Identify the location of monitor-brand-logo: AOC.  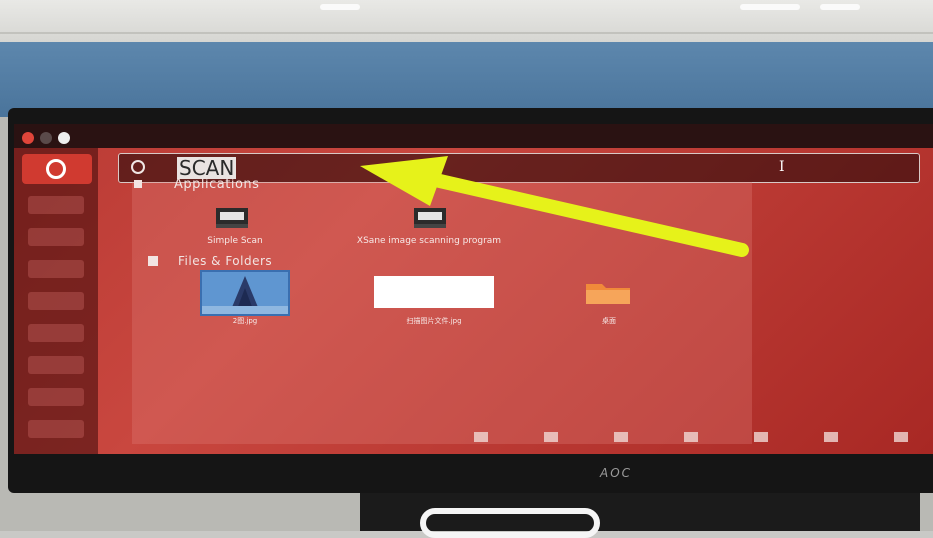
(616, 473).